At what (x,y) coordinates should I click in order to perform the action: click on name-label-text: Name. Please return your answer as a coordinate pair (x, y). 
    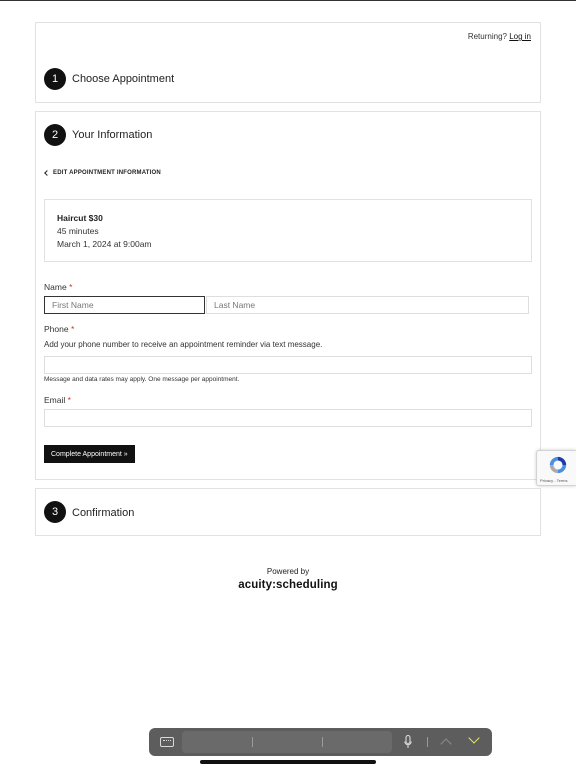
    Looking at the image, I should click on (55, 287).